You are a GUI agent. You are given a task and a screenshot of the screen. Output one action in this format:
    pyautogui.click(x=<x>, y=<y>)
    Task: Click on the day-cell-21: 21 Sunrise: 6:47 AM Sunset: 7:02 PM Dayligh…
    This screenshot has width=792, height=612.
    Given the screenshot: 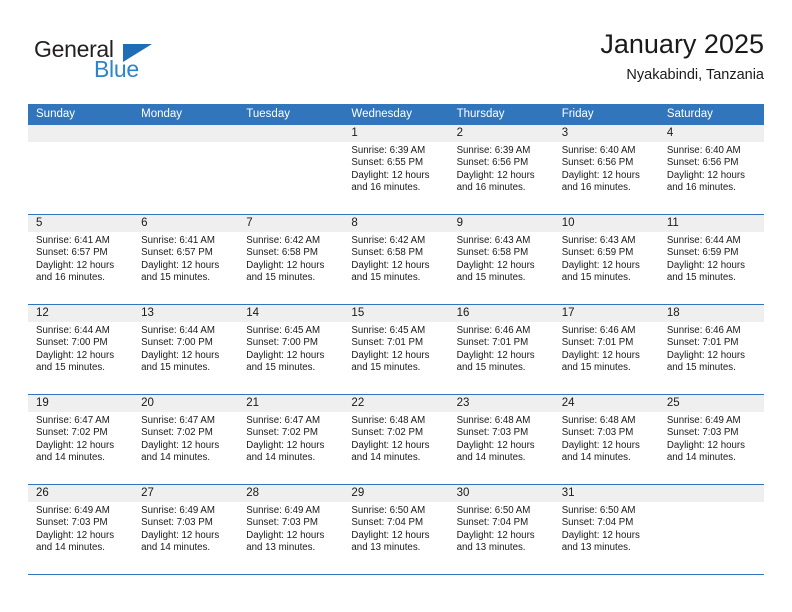 What is the action you would take?
    pyautogui.click(x=291, y=439)
    